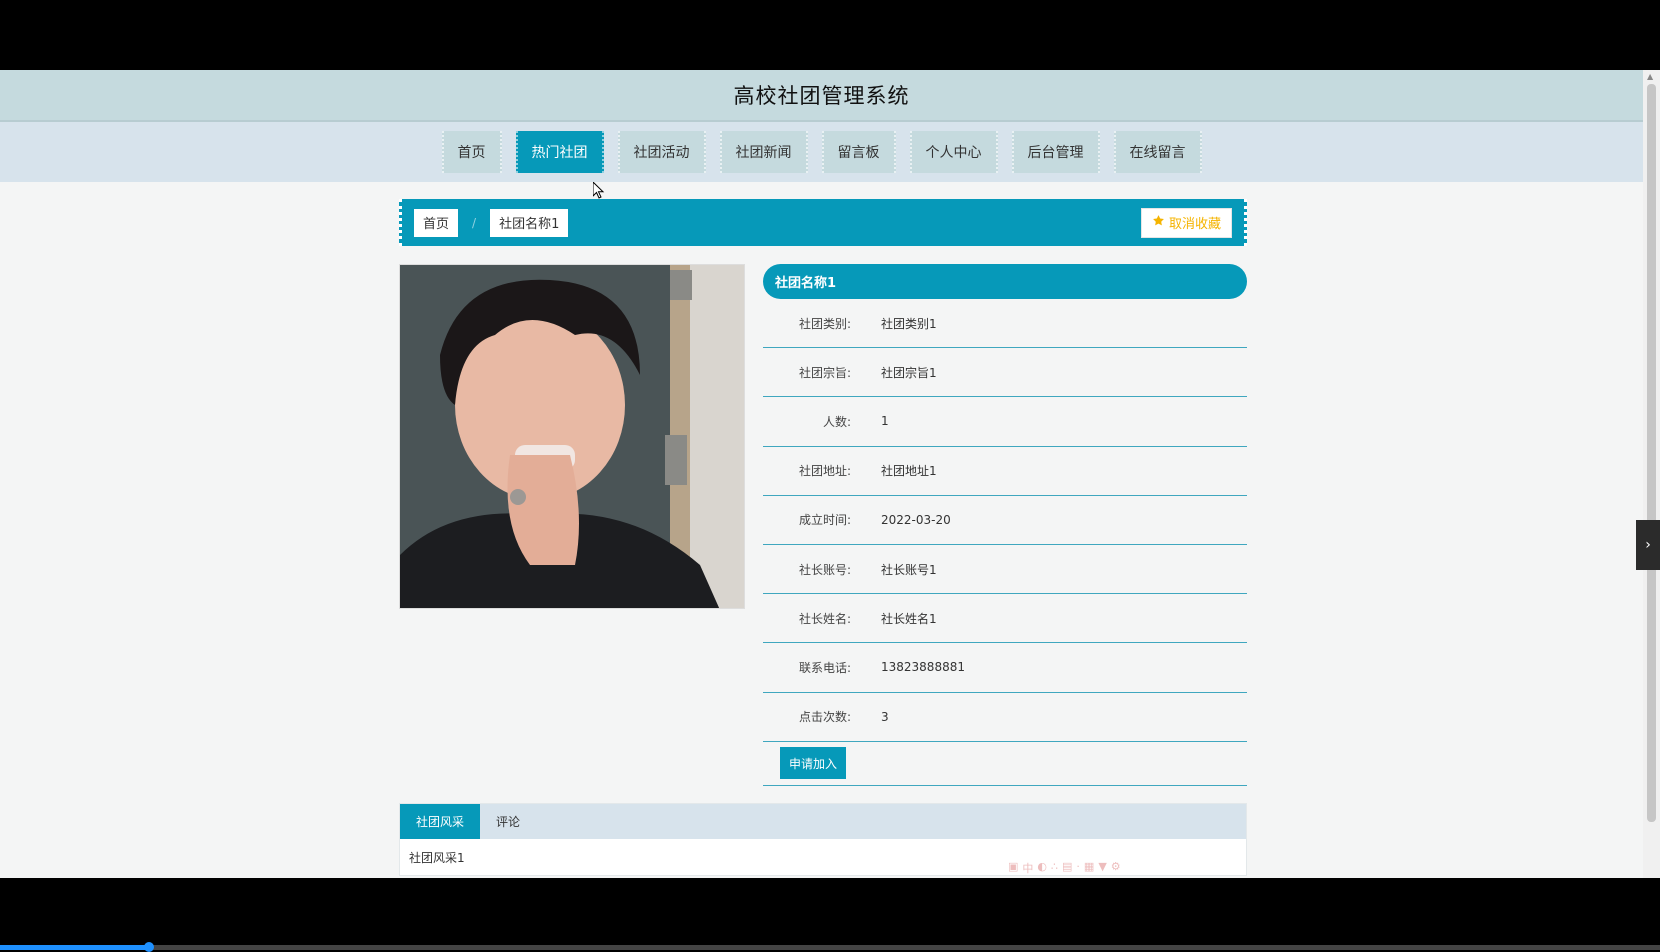  I want to click on apply-row: 申请加入, so click(1005, 764).